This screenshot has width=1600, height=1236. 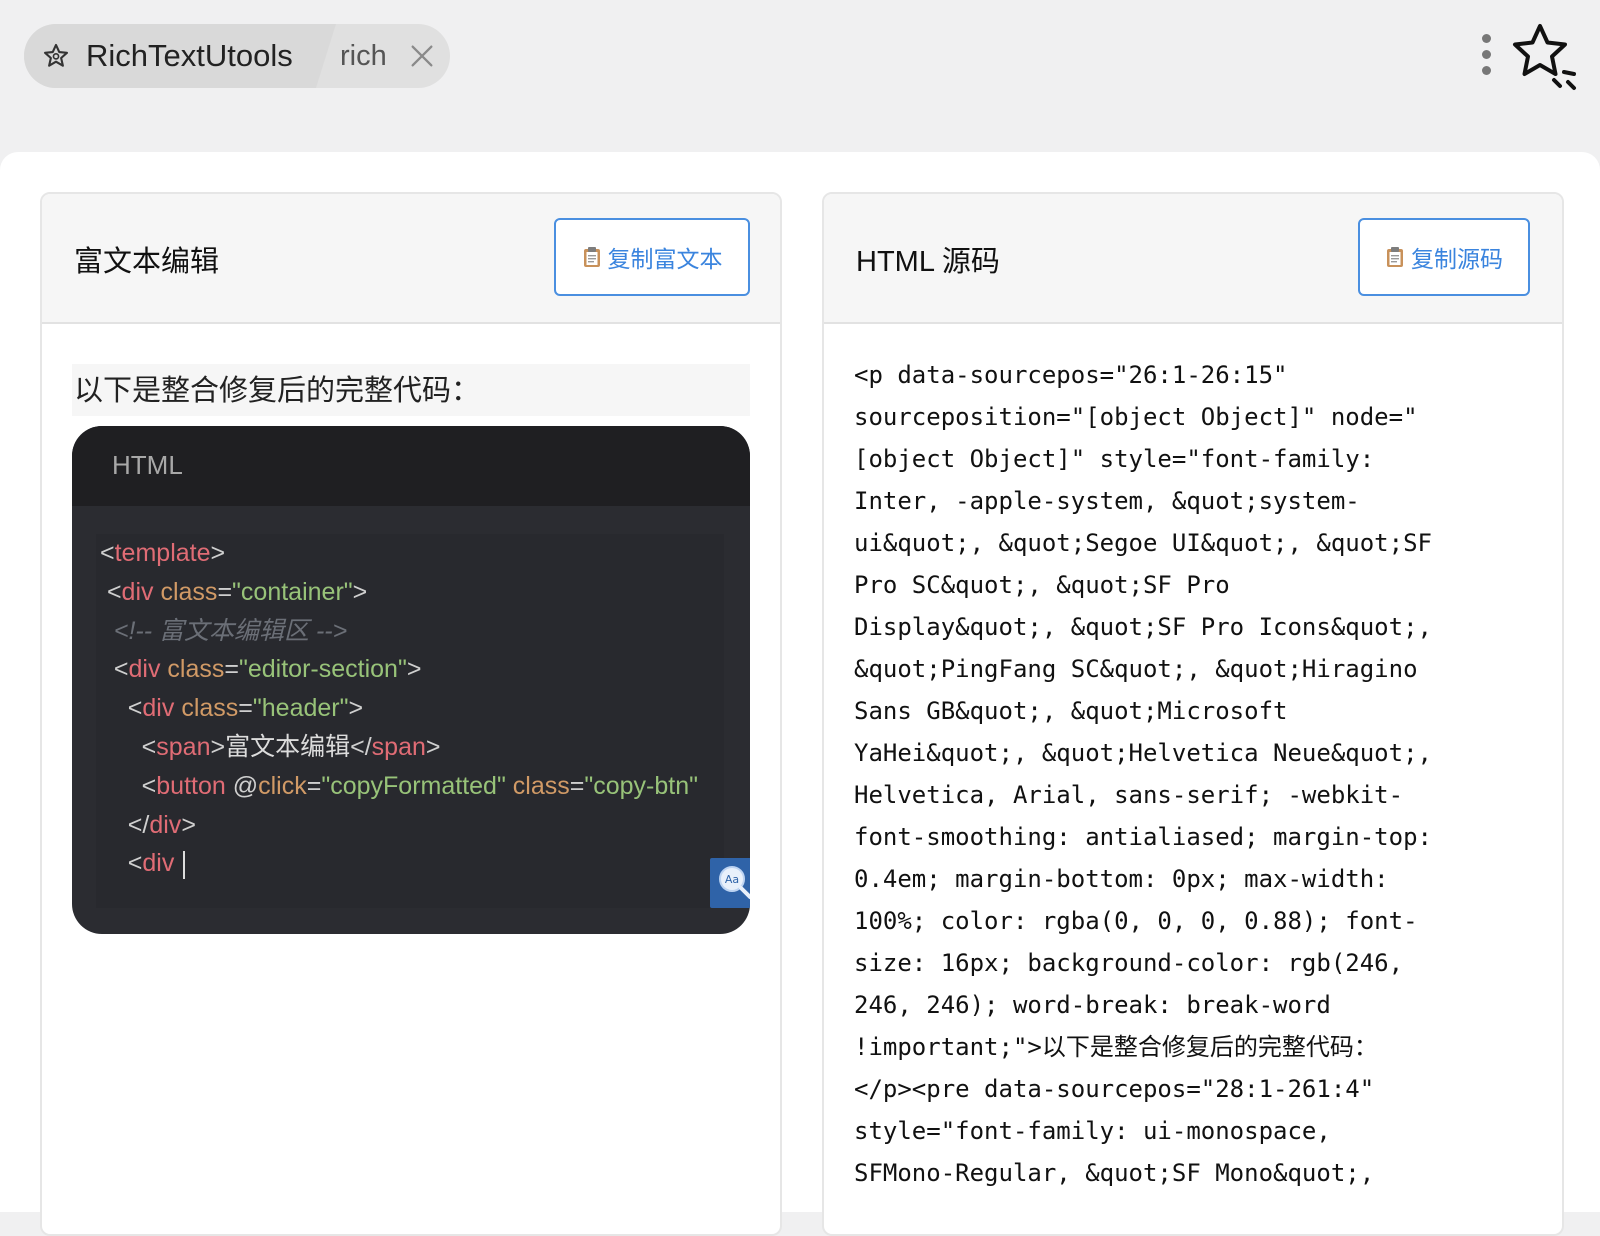 I want to click on translate-badge: Aa, so click(x=730, y=883).